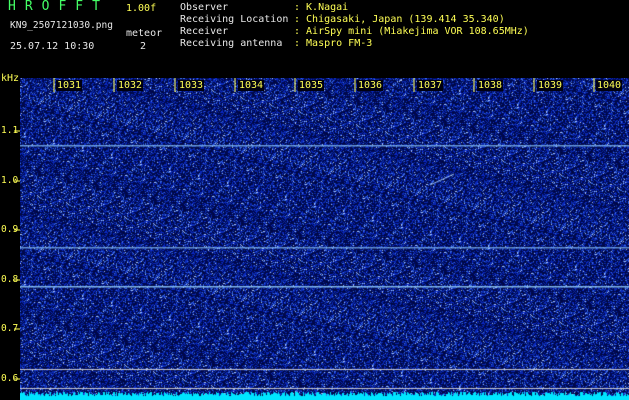 Image resolution: width=629 pixels, height=400 pixels. What do you see at coordinates (264, 8) in the screenshot?
I see `info-observer: Observer : K.Nagai` at bounding box center [264, 8].